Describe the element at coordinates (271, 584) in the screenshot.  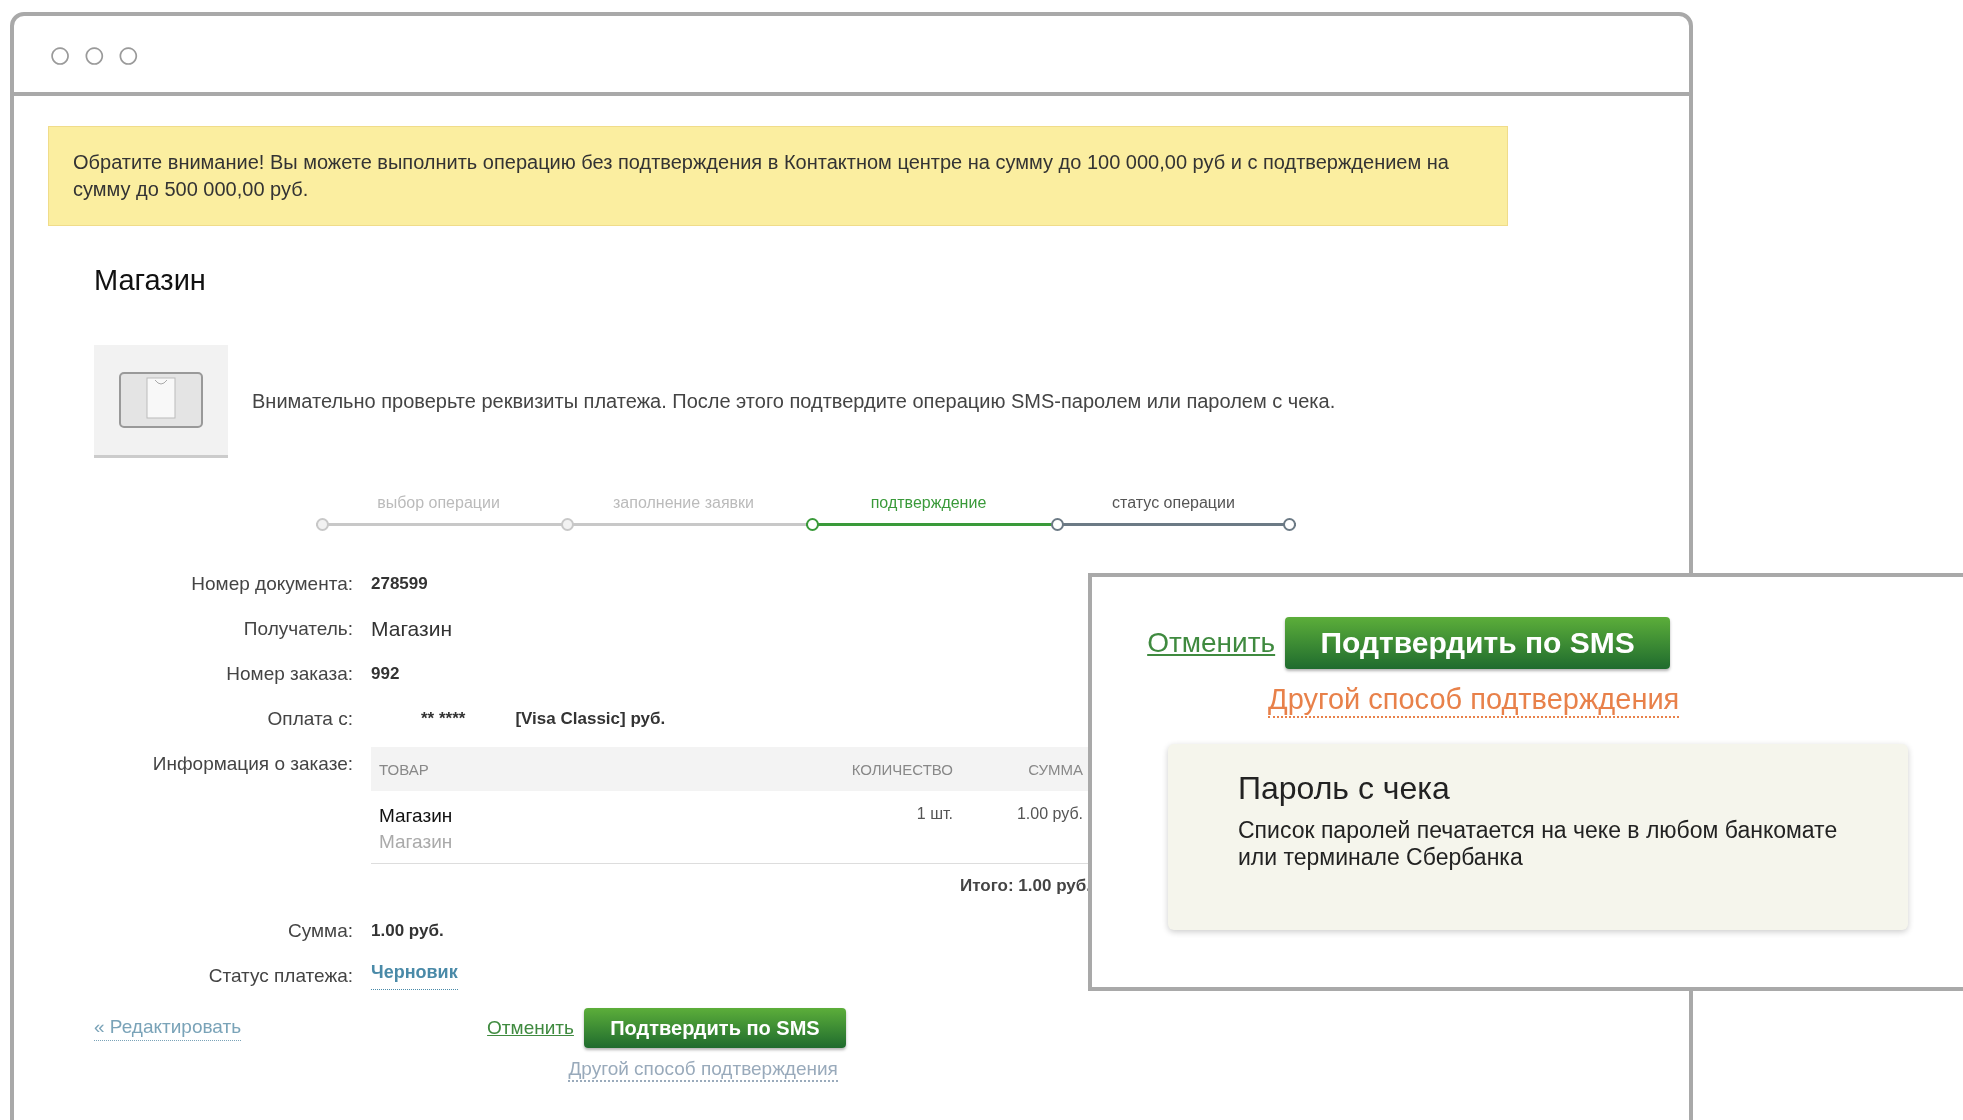
I see `field-label: Номер документа:` at that location.